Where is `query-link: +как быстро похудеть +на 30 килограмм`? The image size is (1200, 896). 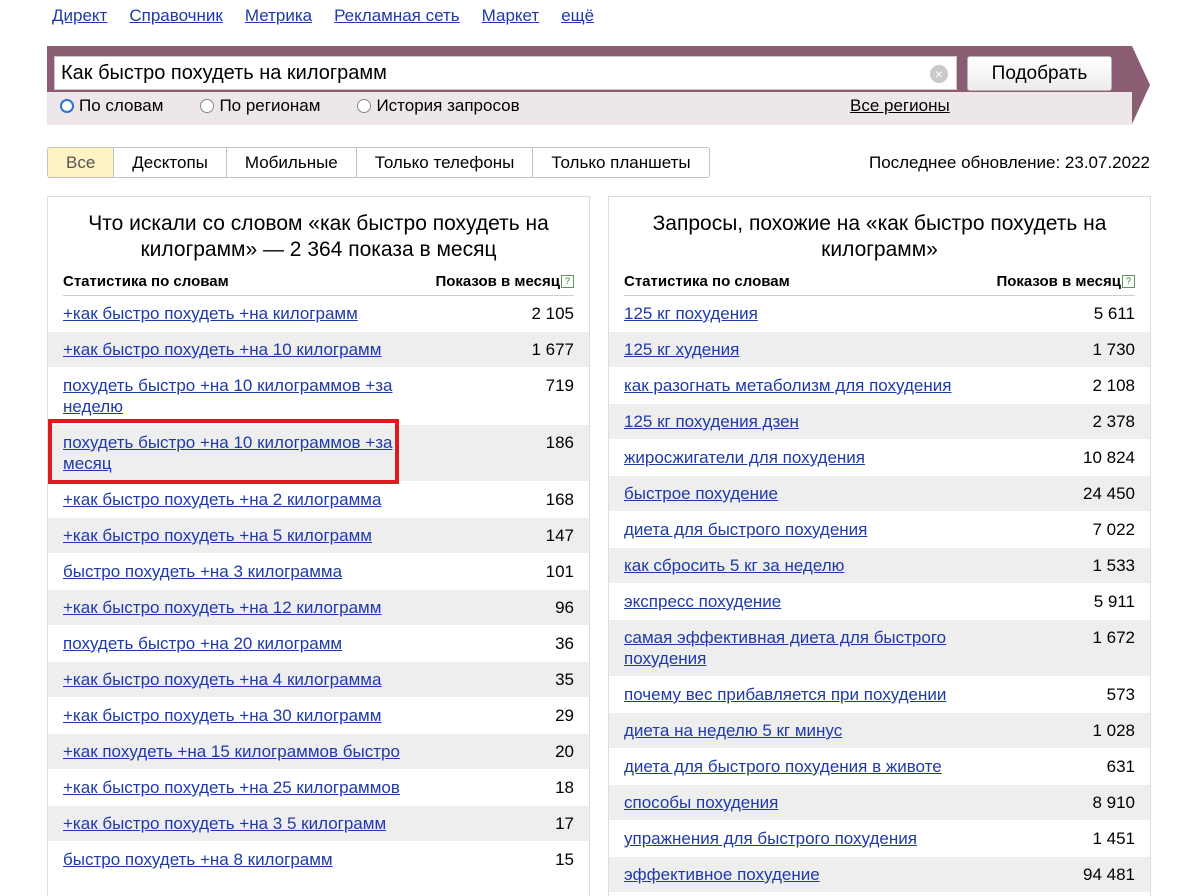
query-link: +как быстро похудеть +на 30 килограмм is located at coordinates (222, 715).